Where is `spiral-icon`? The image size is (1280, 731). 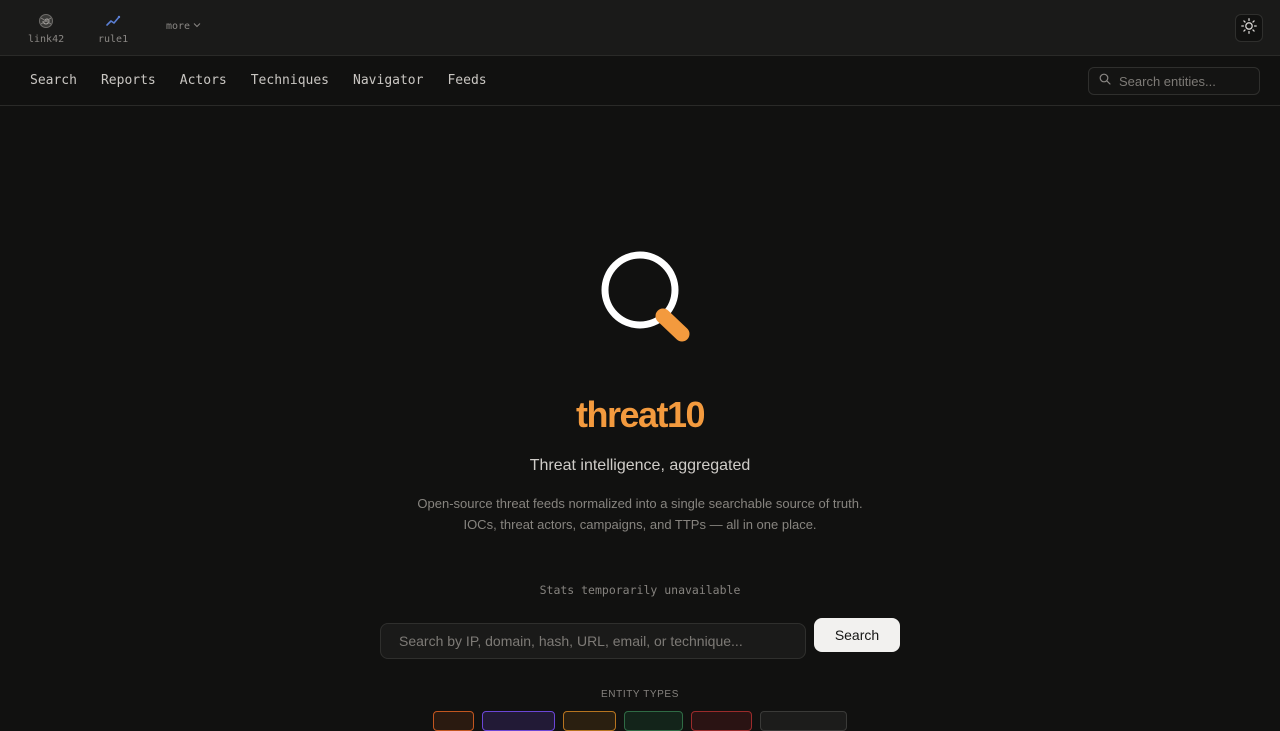 spiral-icon is located at coordinates (46, 21).